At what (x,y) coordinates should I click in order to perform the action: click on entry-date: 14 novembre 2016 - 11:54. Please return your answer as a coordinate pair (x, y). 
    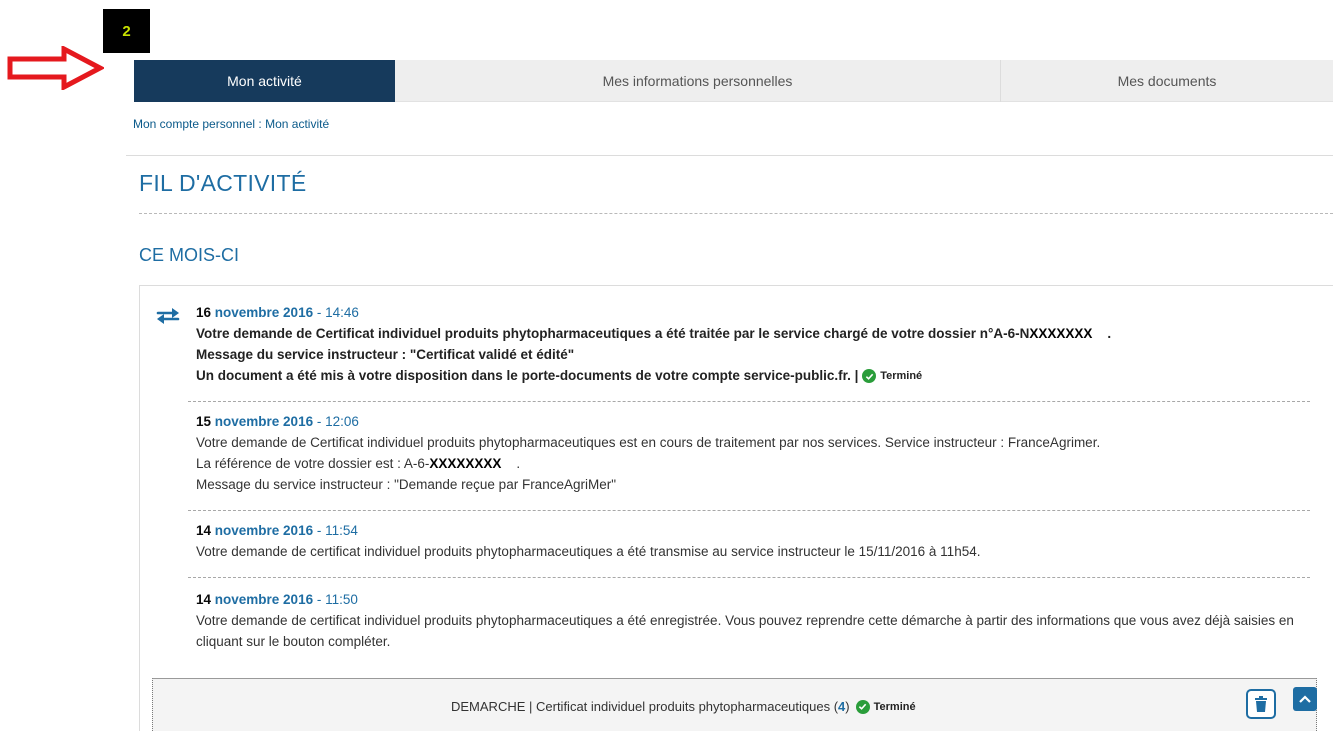
    Looking at the image, I should click on (756, 530).